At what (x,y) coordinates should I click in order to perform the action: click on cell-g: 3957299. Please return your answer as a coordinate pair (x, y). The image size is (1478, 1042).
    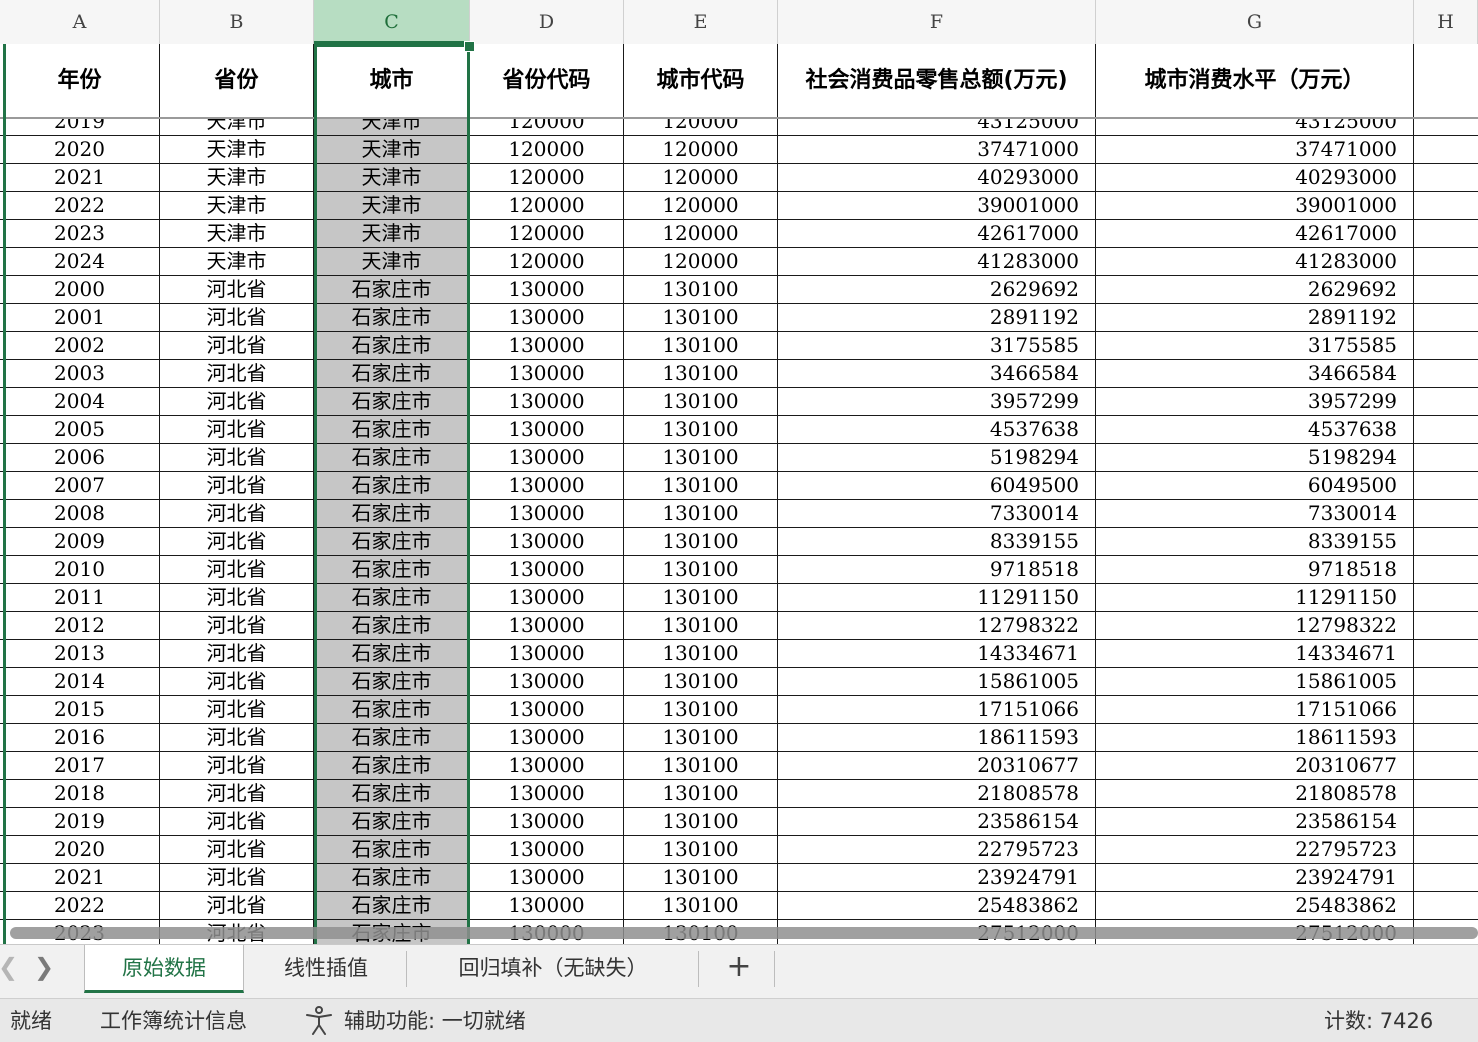
    Looking at the image, I should click on (1255, 401).